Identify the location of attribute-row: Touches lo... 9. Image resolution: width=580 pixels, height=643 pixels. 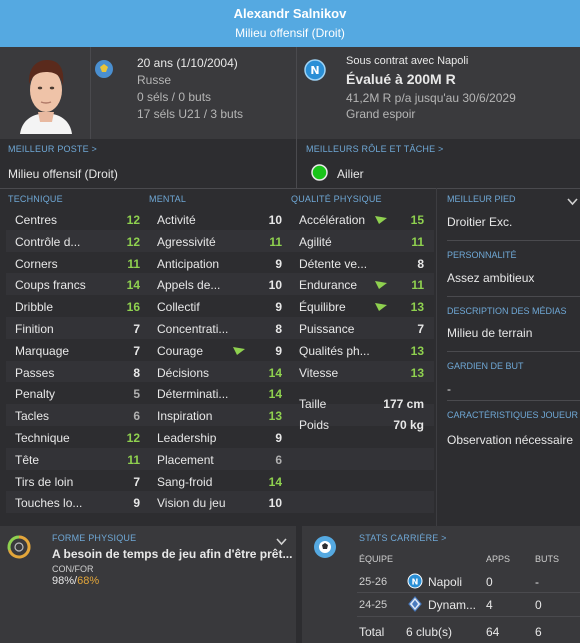
(77, 507).